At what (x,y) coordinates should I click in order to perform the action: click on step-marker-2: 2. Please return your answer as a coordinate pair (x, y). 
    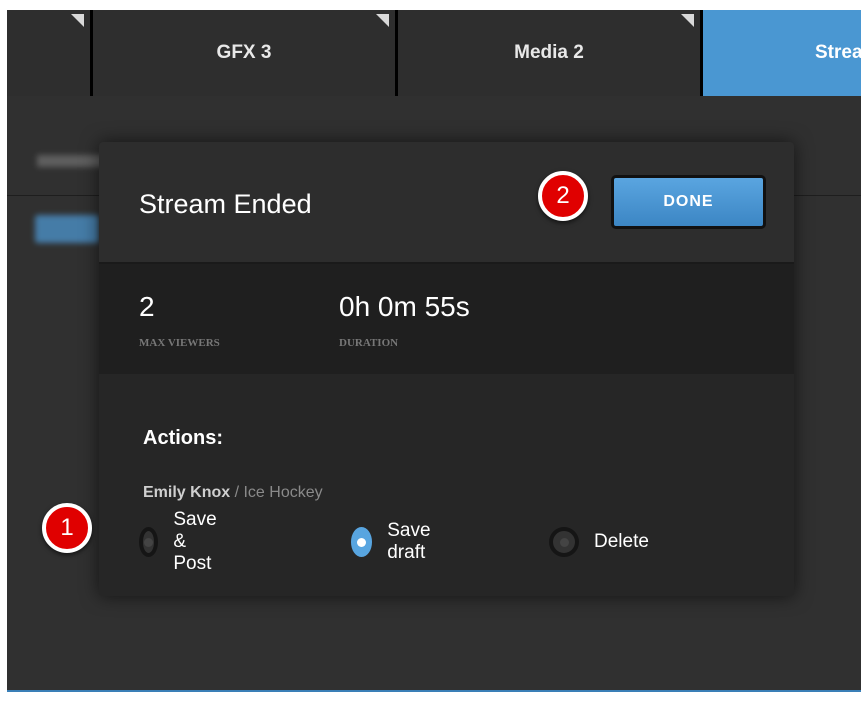
    Looking at the image, I should click on (563, 196).